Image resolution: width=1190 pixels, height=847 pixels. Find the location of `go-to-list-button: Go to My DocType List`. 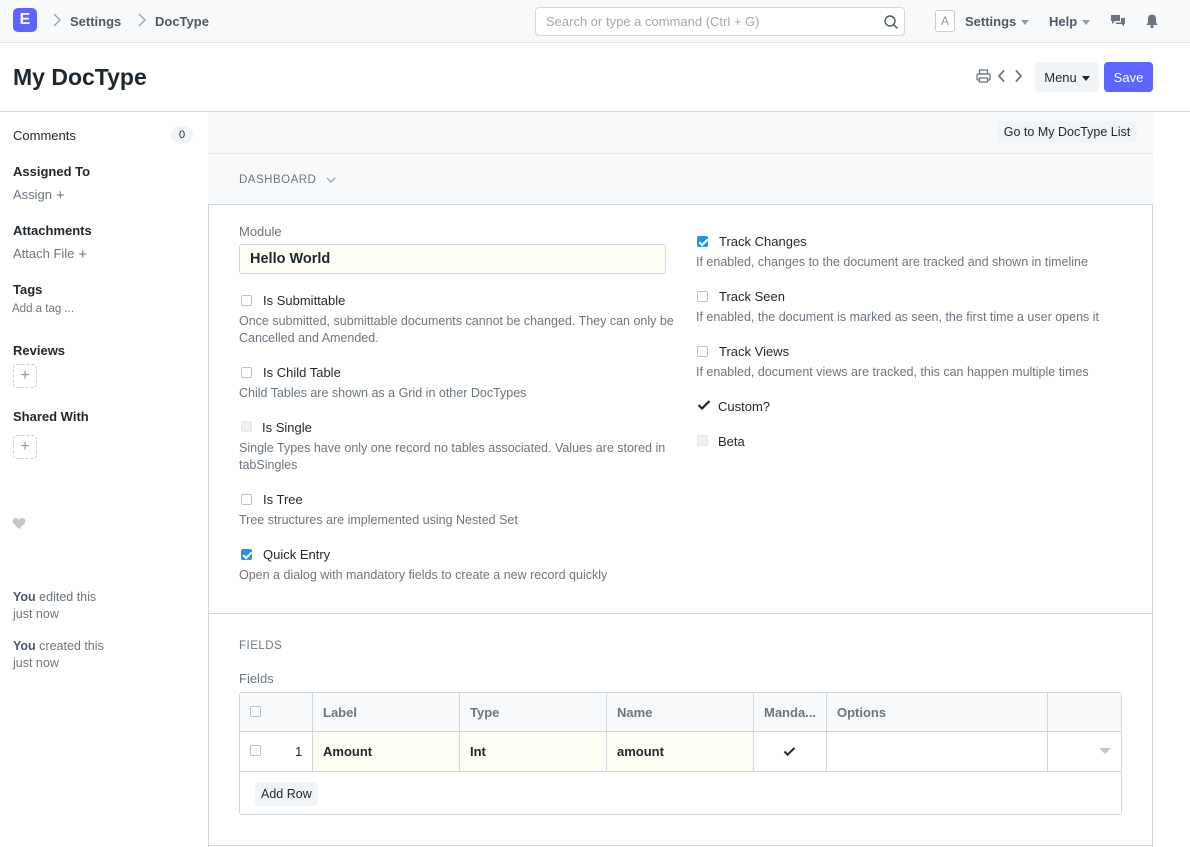

go-to-list-button: Go to My DocType List is located at coordinates (1067, 132).